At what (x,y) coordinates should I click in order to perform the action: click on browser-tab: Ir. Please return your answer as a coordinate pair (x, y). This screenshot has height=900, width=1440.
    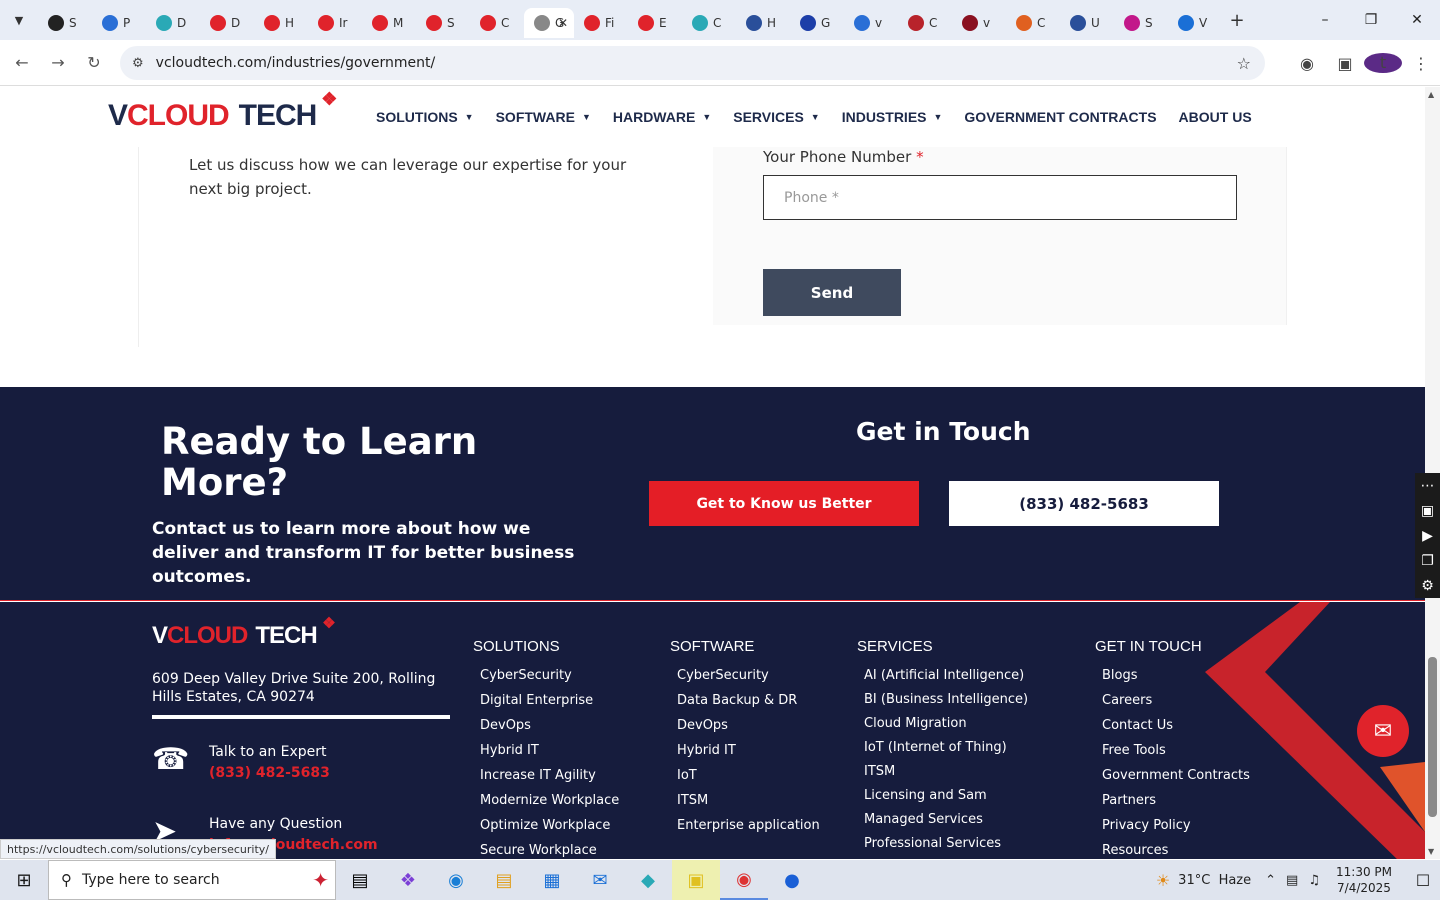
    Looking at the image, I should click on (335, 23).